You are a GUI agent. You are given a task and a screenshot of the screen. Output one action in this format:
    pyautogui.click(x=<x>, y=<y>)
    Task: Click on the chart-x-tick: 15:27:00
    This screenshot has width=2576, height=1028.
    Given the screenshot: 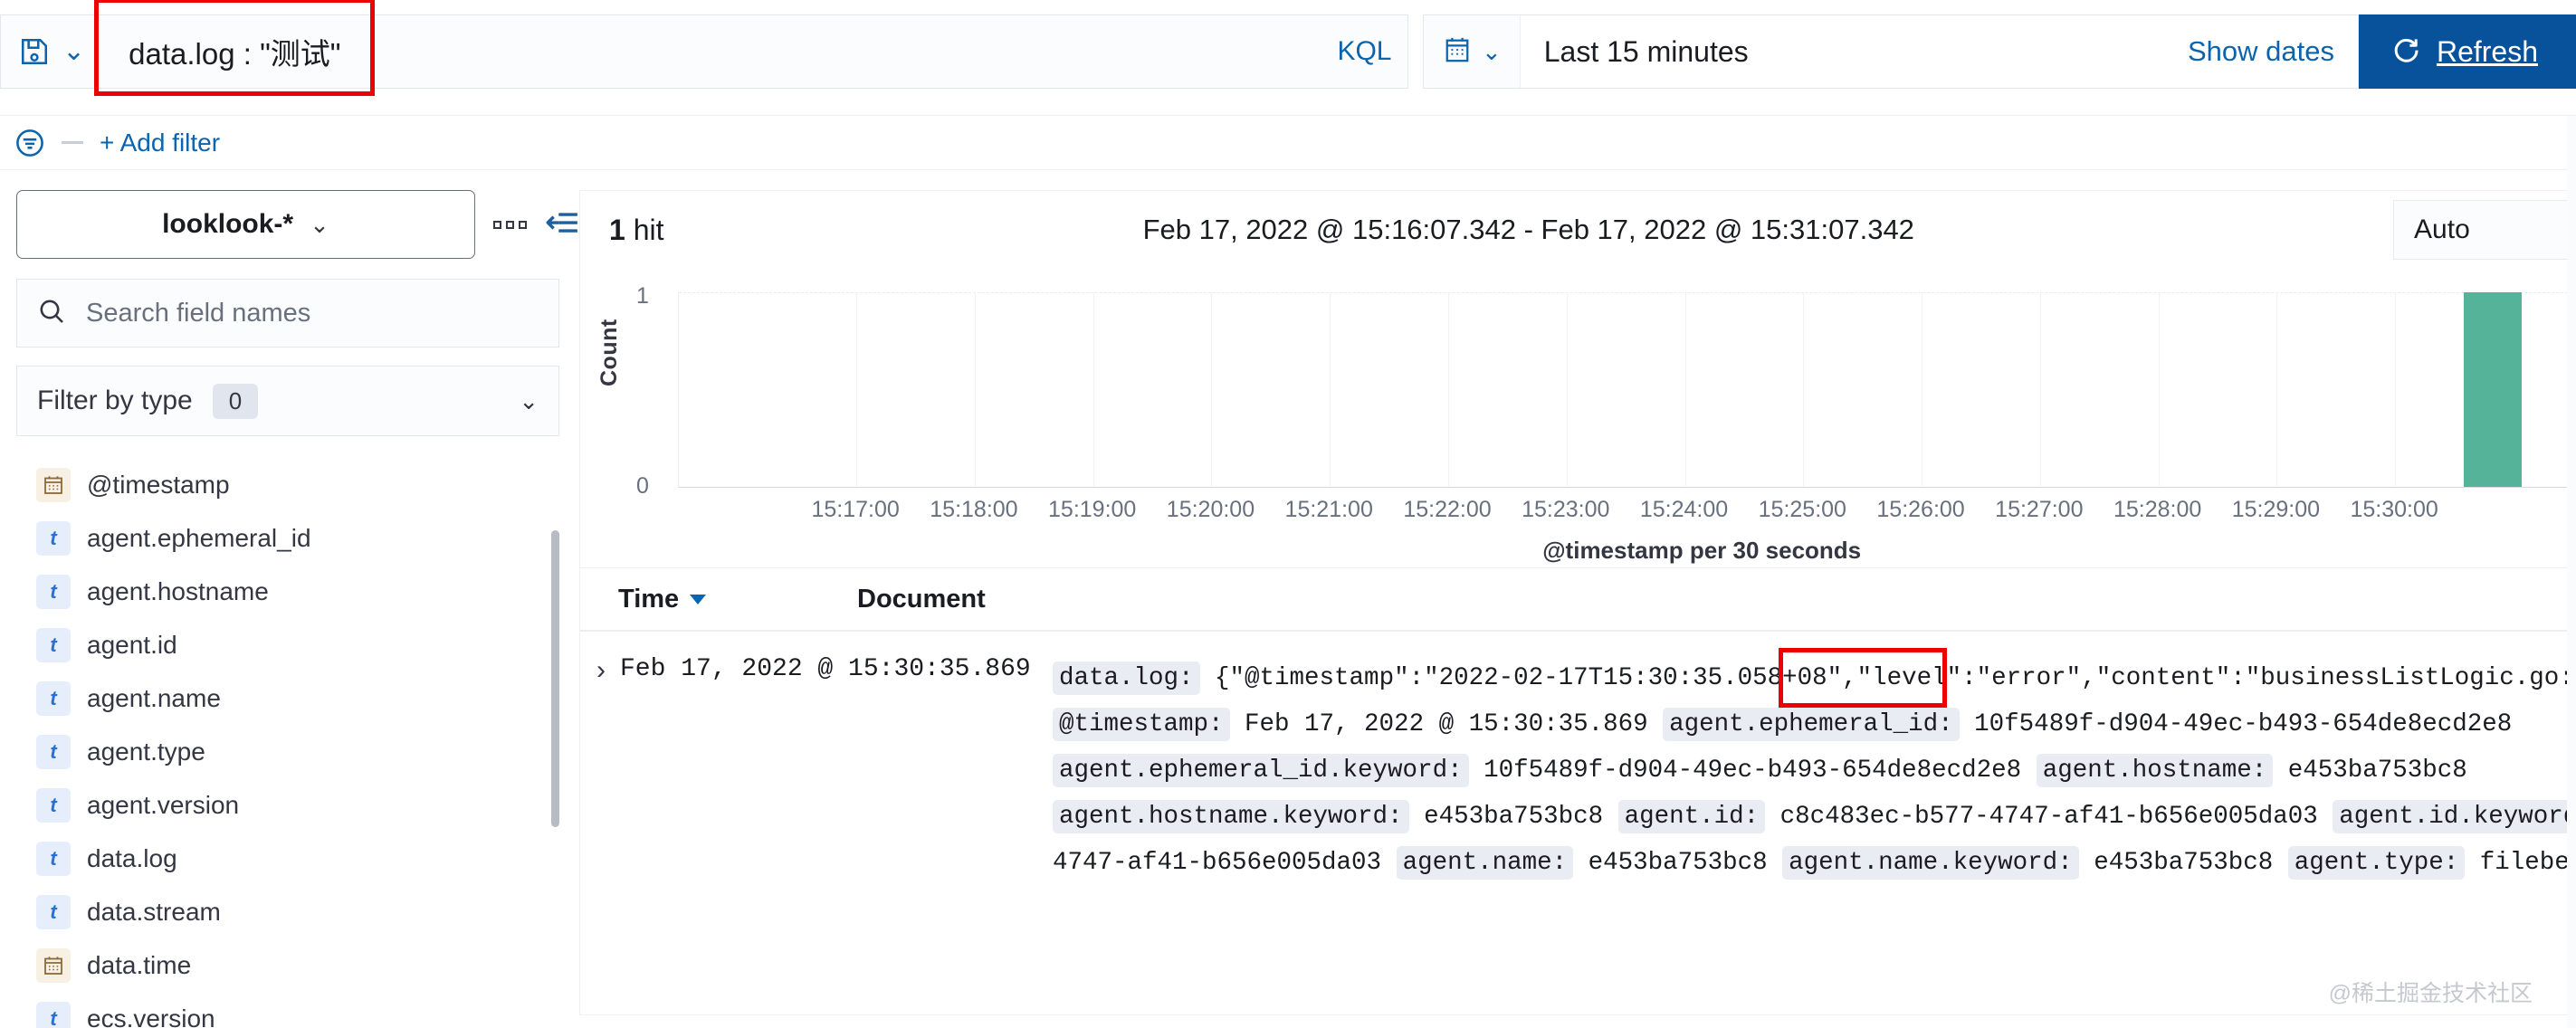 What is the action you would take?
    pyautogui.click(x=2040, y=510)
    